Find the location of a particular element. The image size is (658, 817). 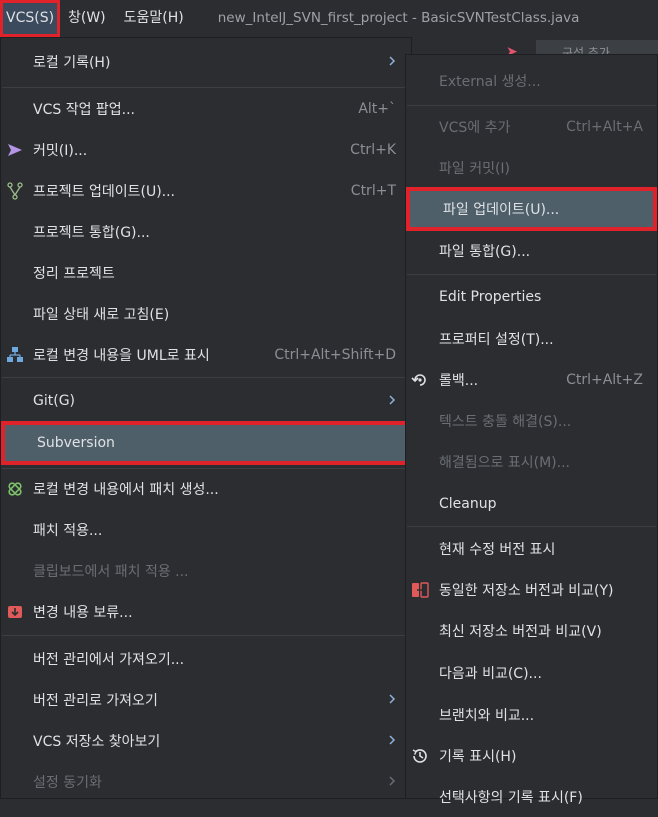

menu-item-label: 동일한 저장소 버전과 비교(Y) is located at coordinates (526, 591).